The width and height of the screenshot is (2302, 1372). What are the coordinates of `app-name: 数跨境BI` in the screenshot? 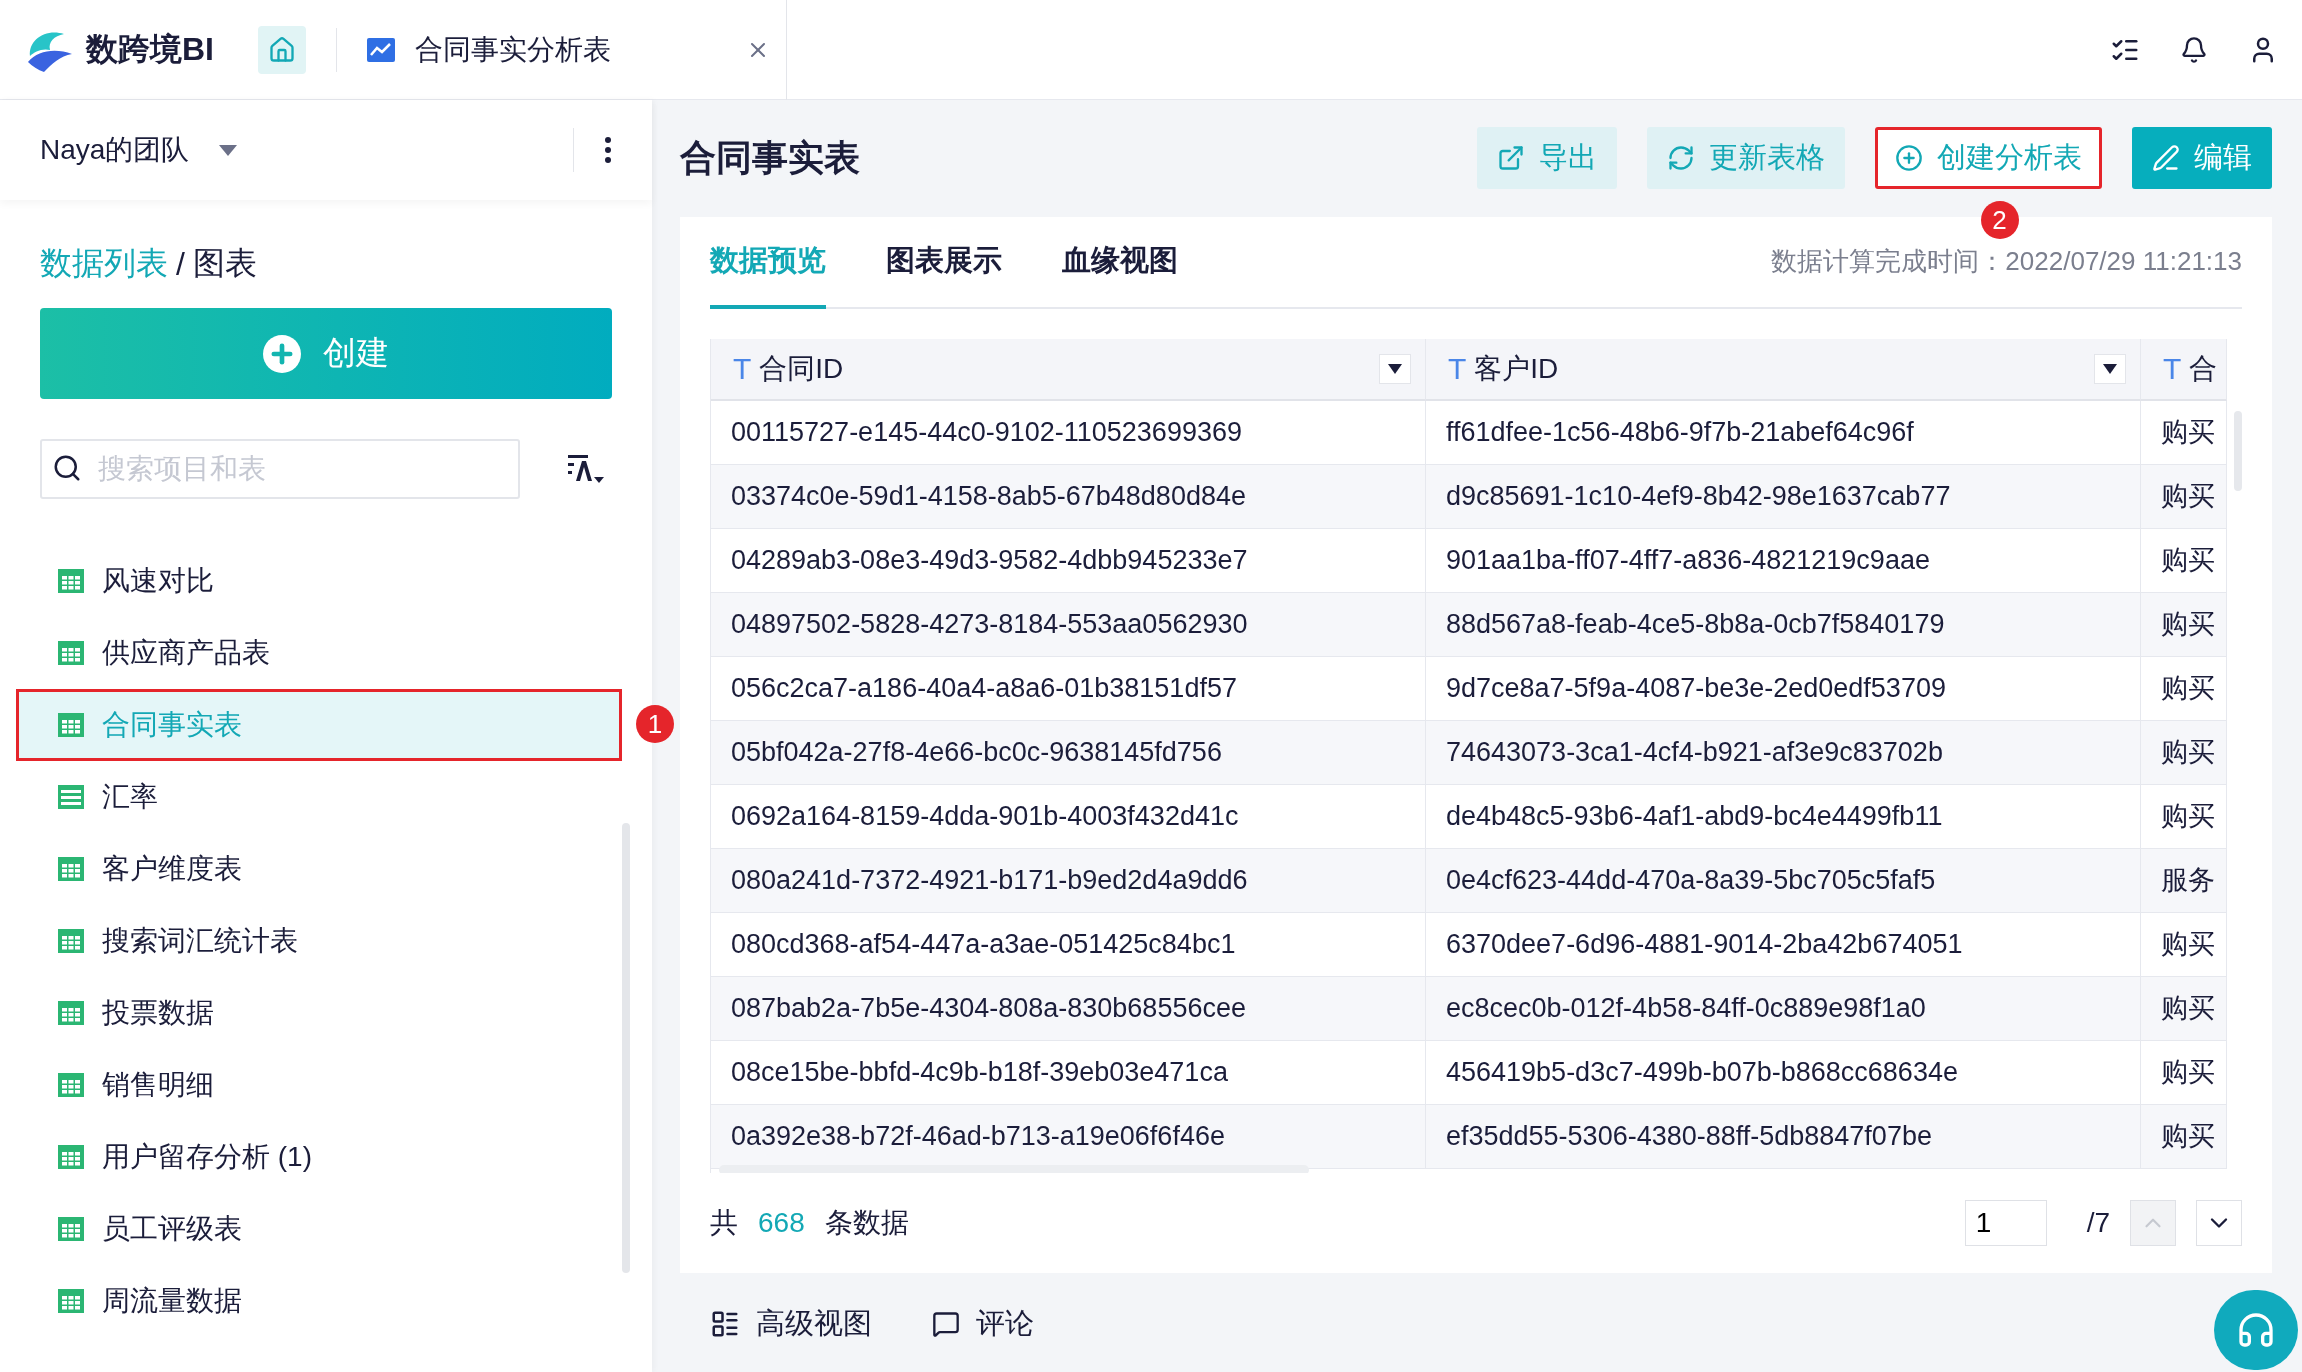 It's located at (150, 49).